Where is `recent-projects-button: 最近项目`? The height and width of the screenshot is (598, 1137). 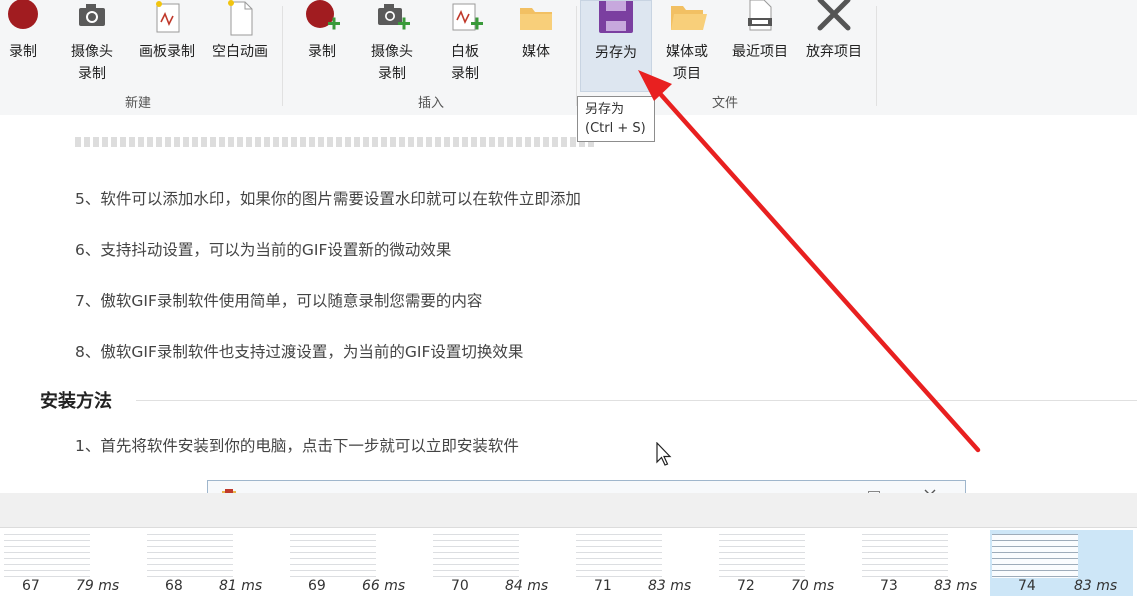 recent-projects-button: 最近项目 is located at coordinates (760, 46).